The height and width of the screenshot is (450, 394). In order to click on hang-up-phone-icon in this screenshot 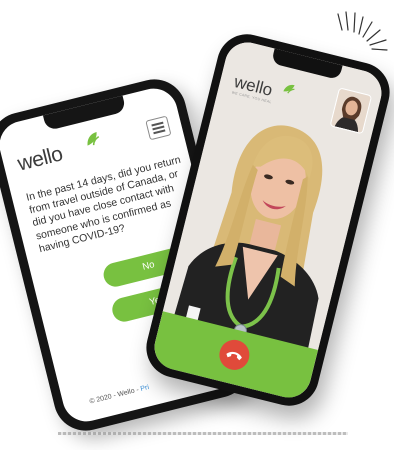, I will do `click(234, 356)`.